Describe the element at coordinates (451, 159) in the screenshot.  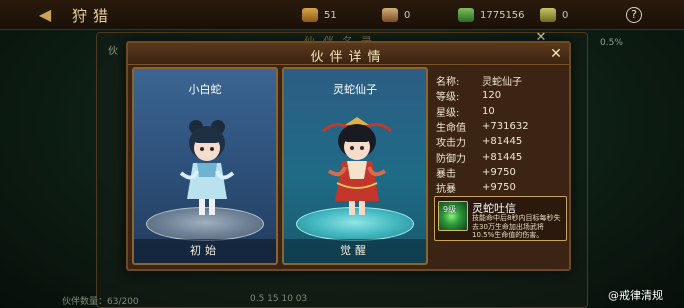
I see `stat-label: 防御力` at that location.